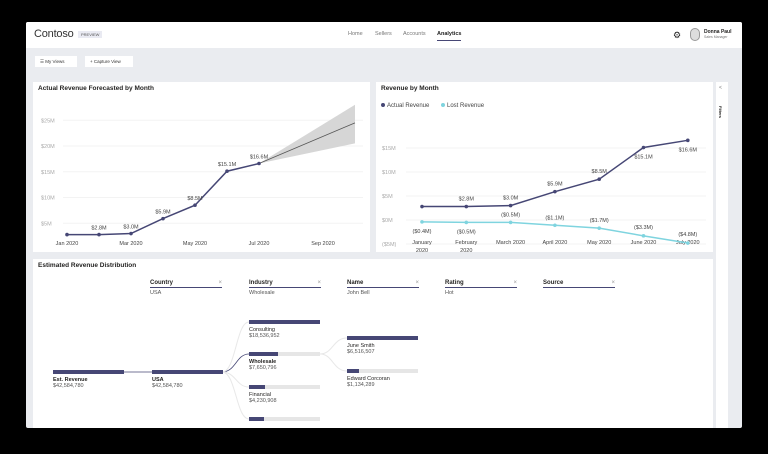 This screenshot has width=768, height=454. What do you see at coordinates (722, 255) in the screenshot?
I see `filters-pane: < Filters` at bounding box center [722, 255].